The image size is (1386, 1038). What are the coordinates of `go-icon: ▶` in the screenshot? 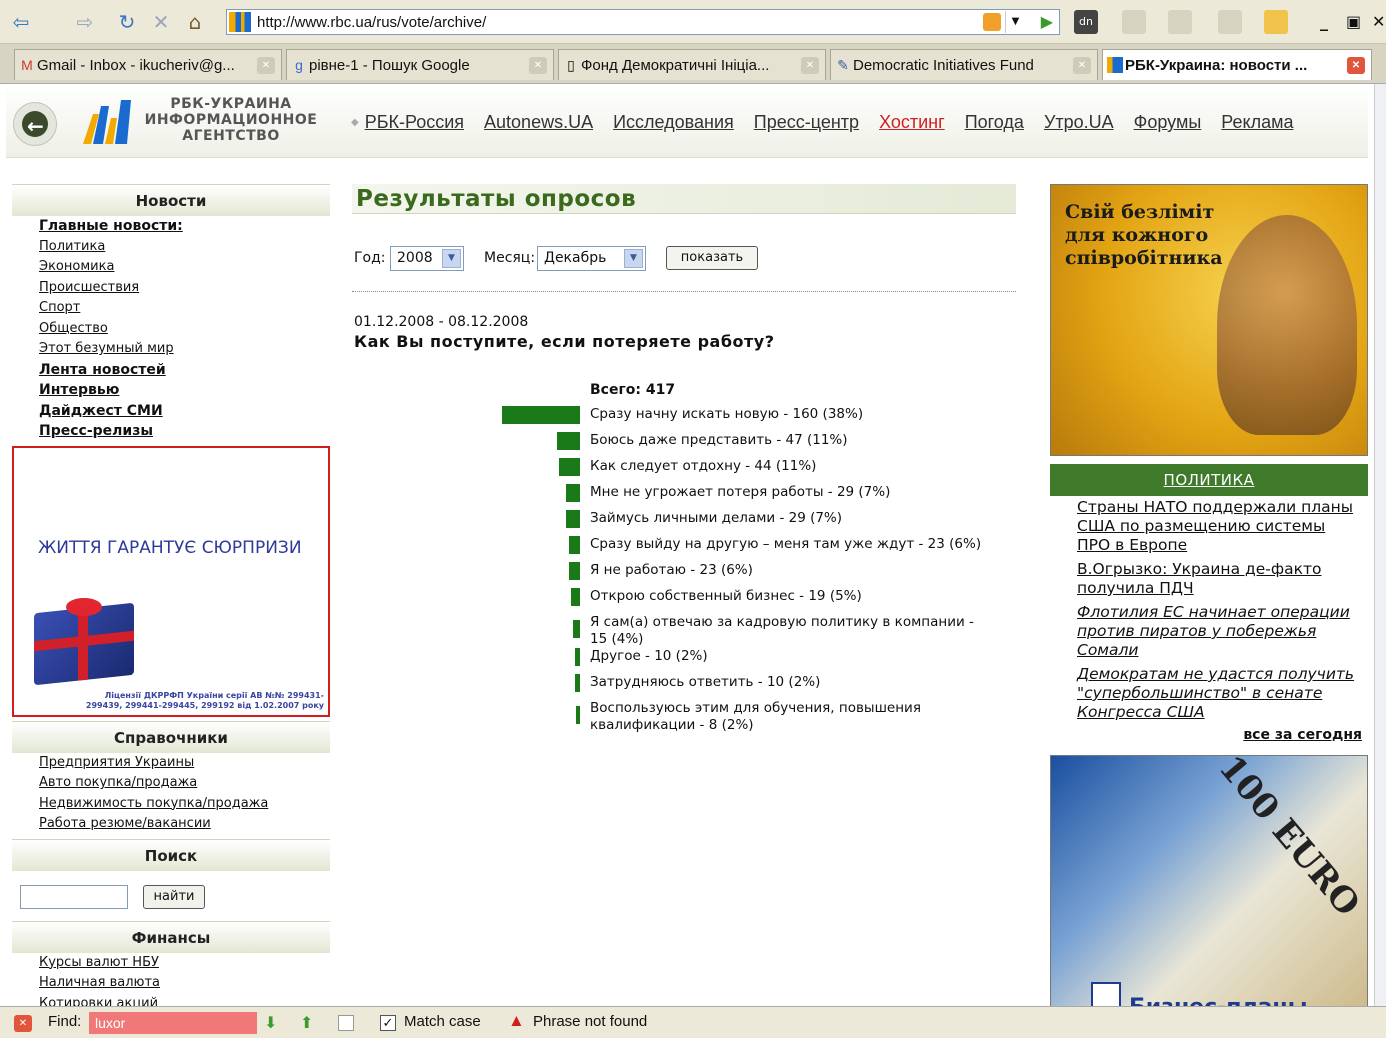 It's located at (1047, 21).